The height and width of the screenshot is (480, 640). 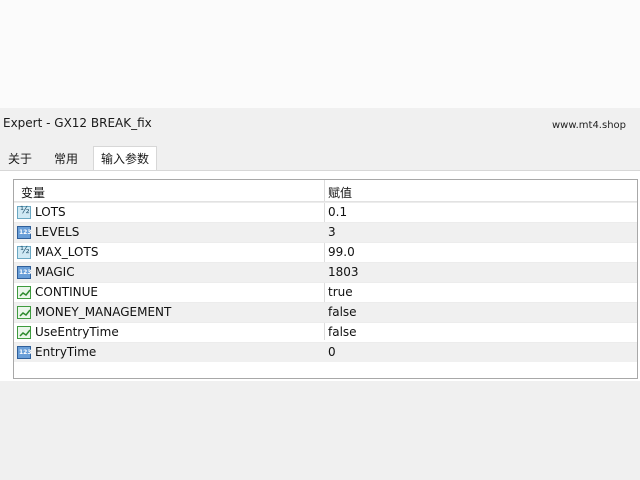 What do you see at coordinates (325, 312) in the screenshot?
I see `table-row: MONEY_MANAGEMENT false` at bounding box center [325, 312].